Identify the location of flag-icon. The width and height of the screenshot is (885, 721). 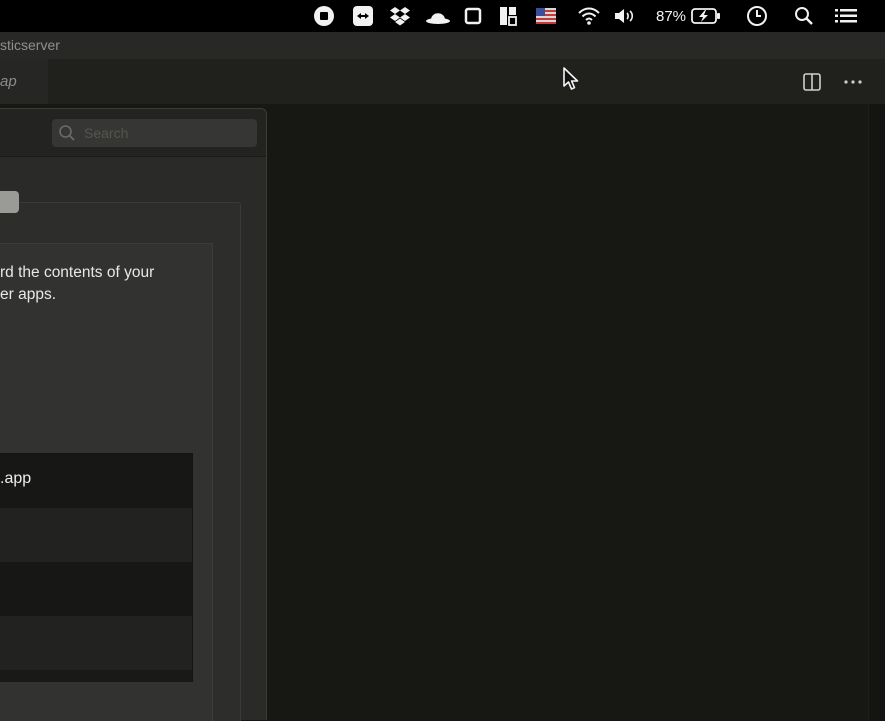
(546, 16).